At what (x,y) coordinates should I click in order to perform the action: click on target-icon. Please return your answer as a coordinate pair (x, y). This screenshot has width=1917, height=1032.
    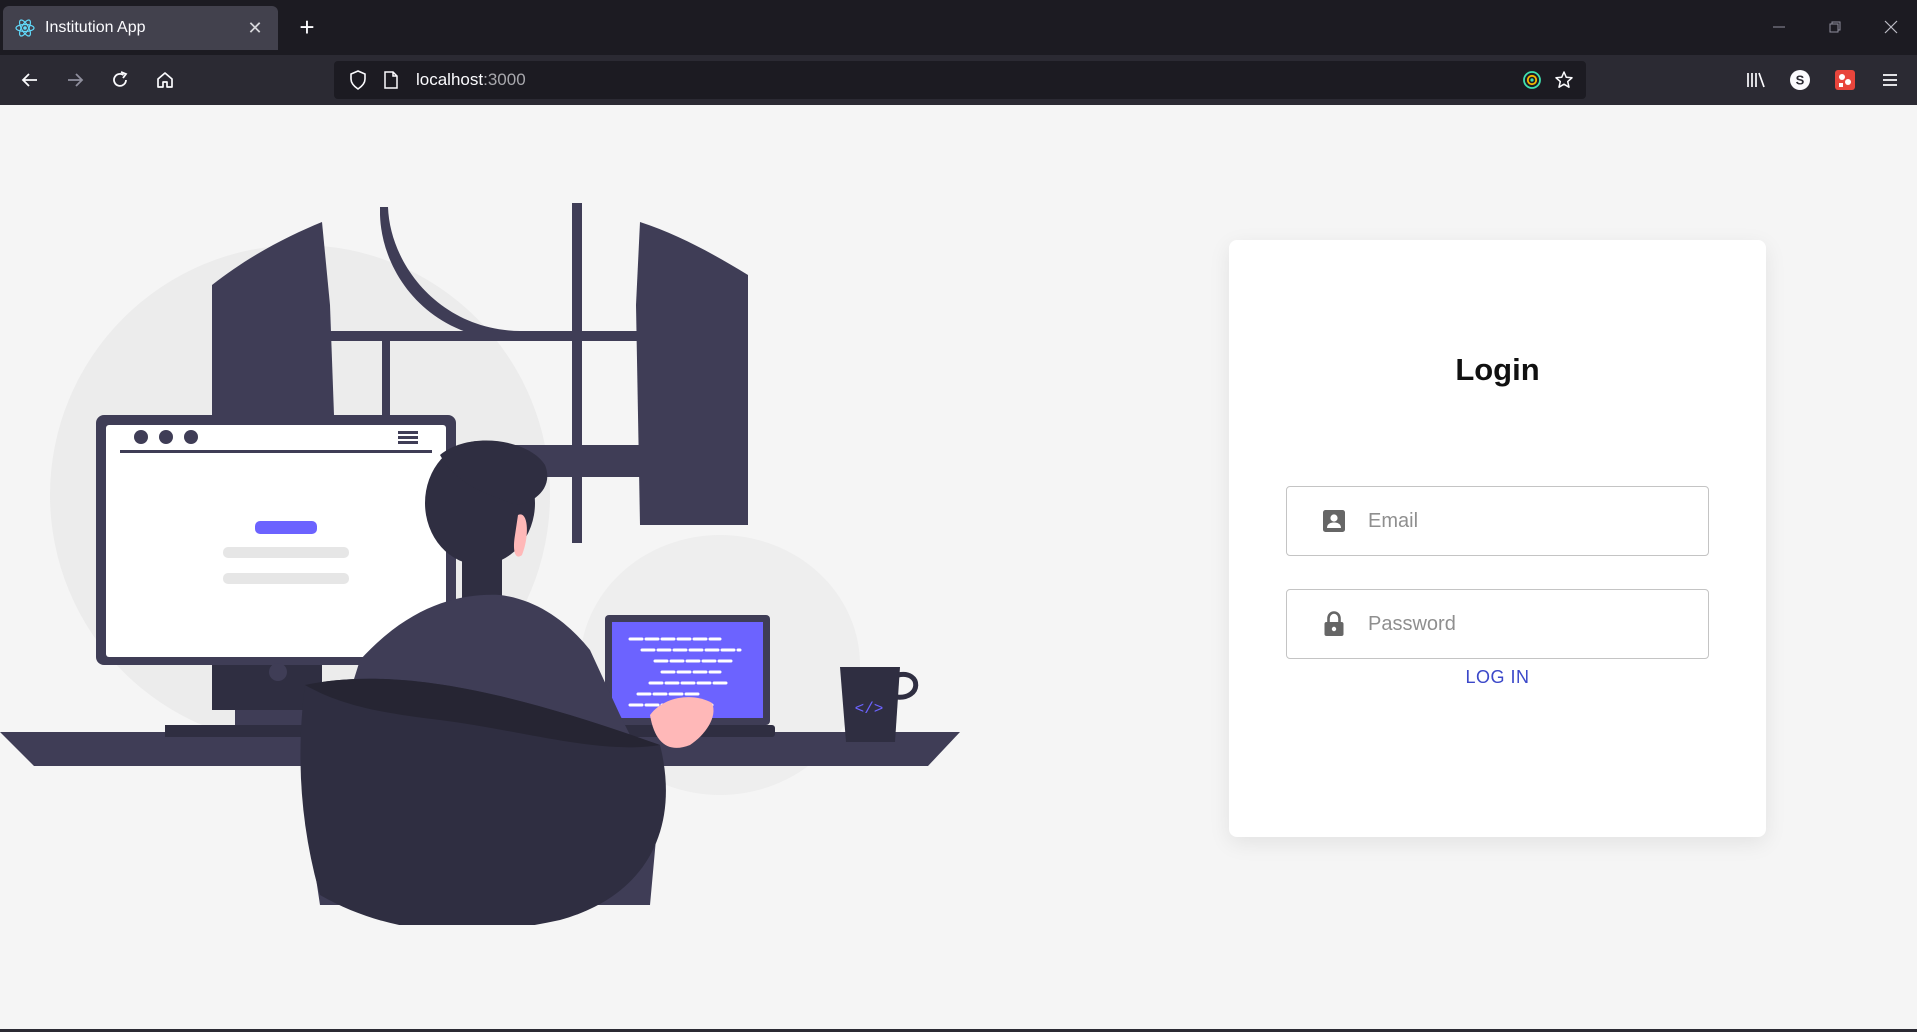
    Looking at the image, I should click on (1532, 80).